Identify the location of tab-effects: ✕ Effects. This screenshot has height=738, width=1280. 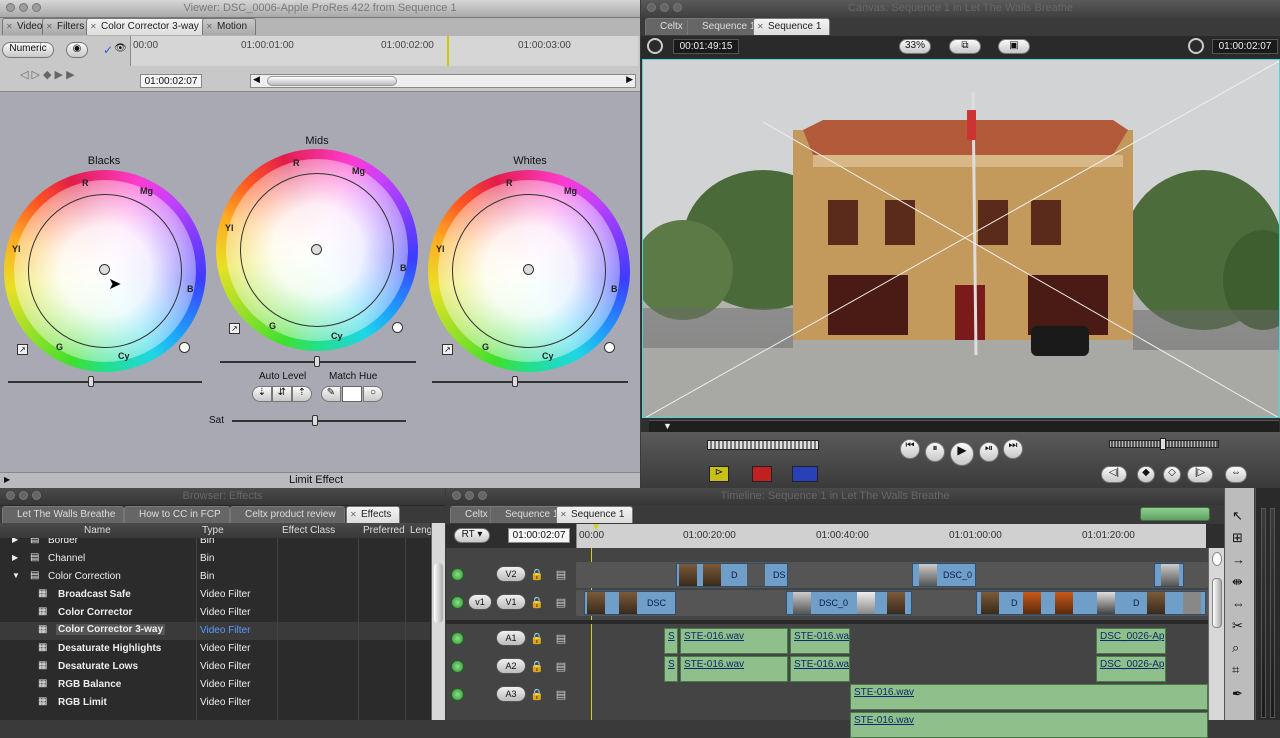
(373, 514).